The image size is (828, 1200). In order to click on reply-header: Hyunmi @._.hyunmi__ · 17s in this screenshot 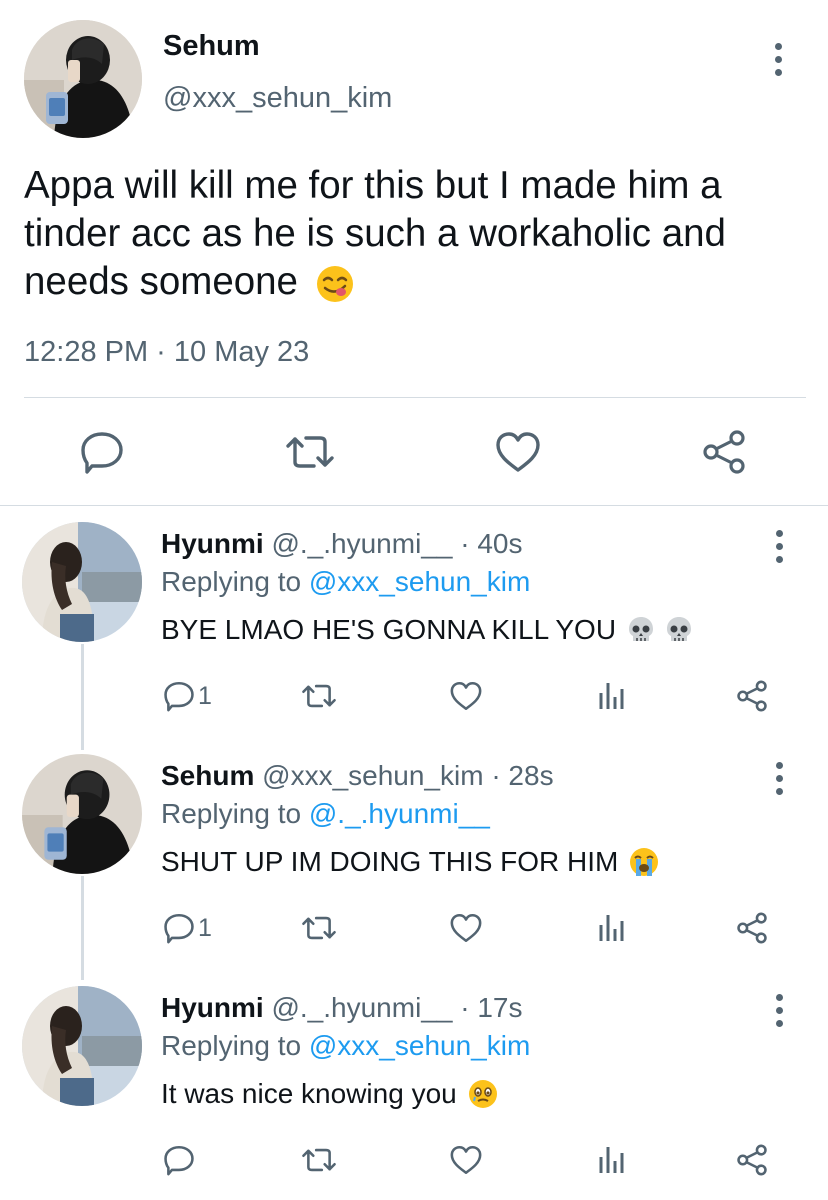, I will do `click(341, 1008)`.